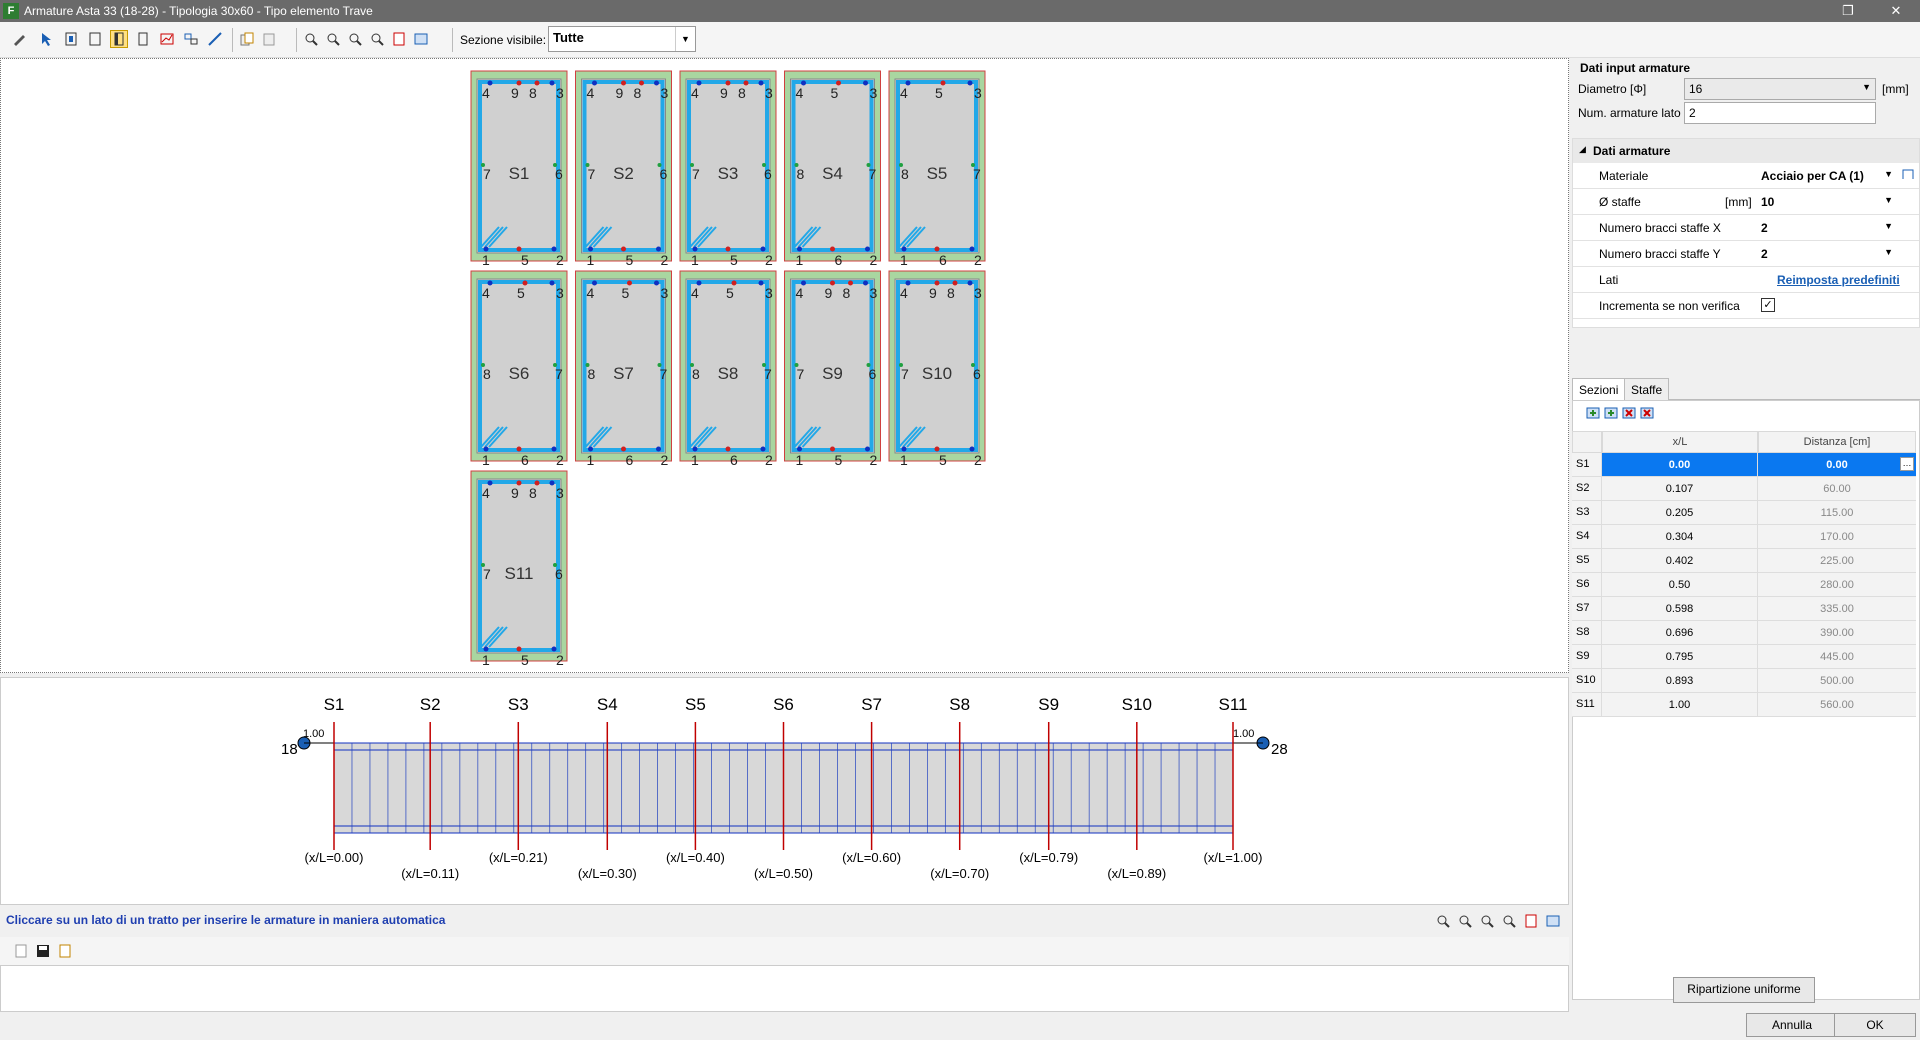  I want to click on xl-cell: 0.402, so click(1680, 561).